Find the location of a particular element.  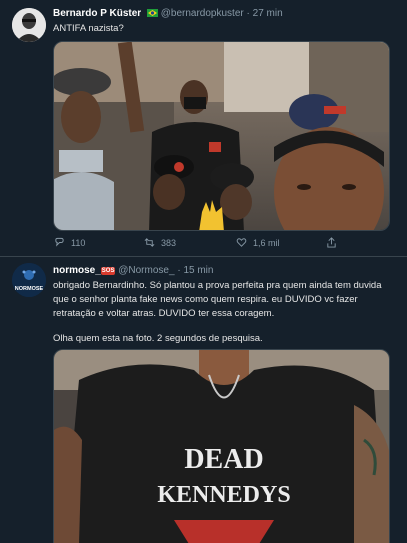

like-count: 1,6 mil is located at coordinates (266, 242).